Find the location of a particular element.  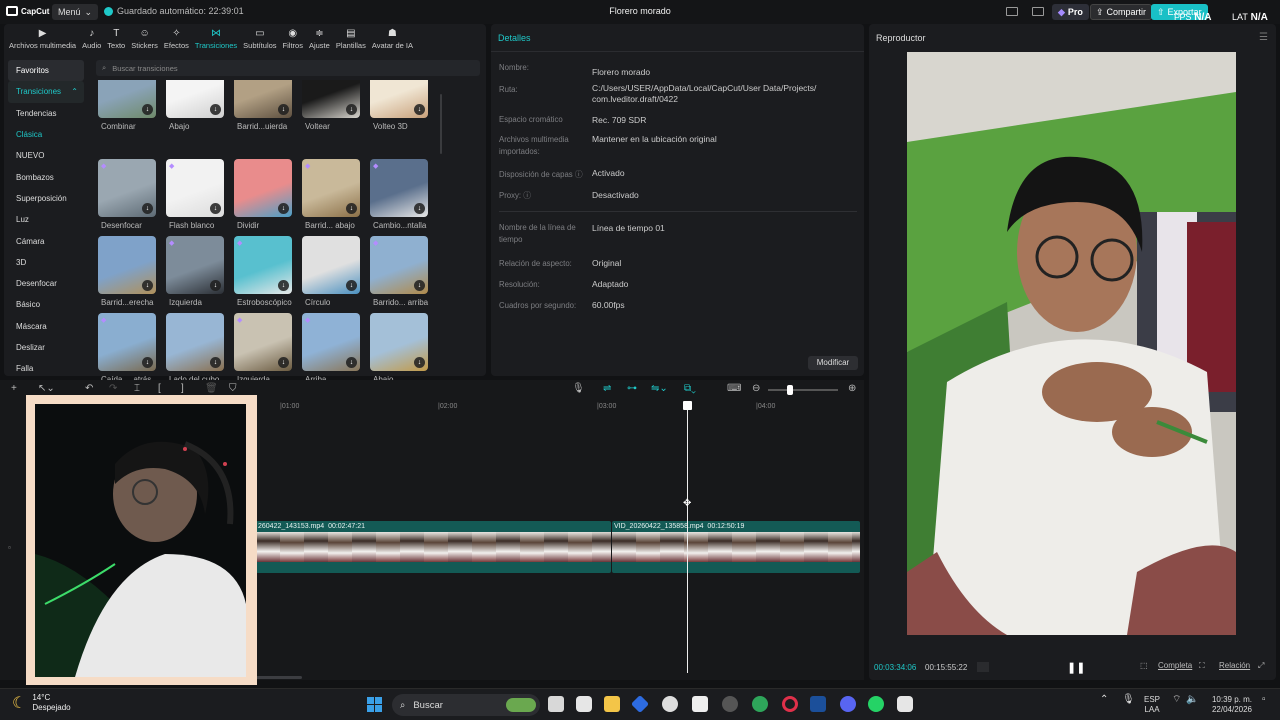

chrome-icon is located at coordinates (670, 704).